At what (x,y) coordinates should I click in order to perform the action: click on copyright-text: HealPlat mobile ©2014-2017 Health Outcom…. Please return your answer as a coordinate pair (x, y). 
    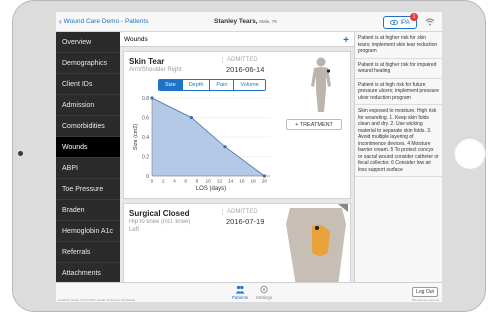
    Looking at the image, I should click on (97, 300).